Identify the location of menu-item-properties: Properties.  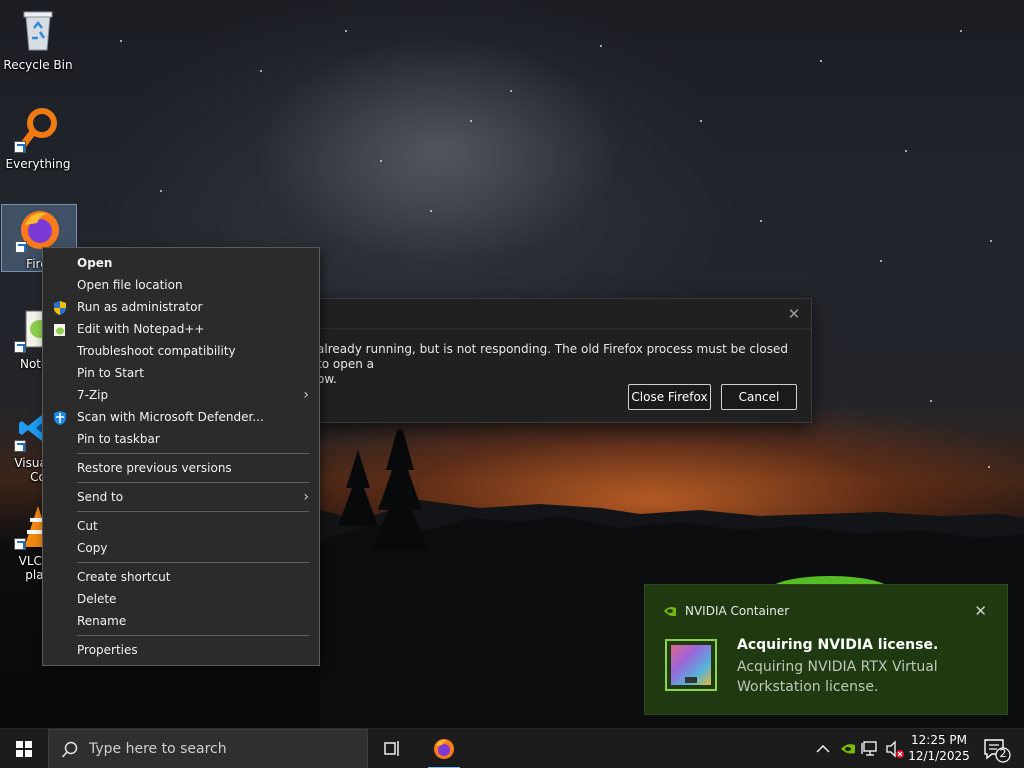
(181, 650).